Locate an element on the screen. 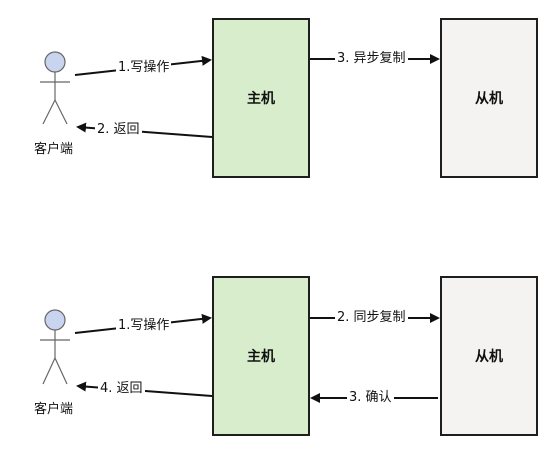 This screenshot has width=552, height=452. master-box-2: 主机 is located at coordinates (261, 356).